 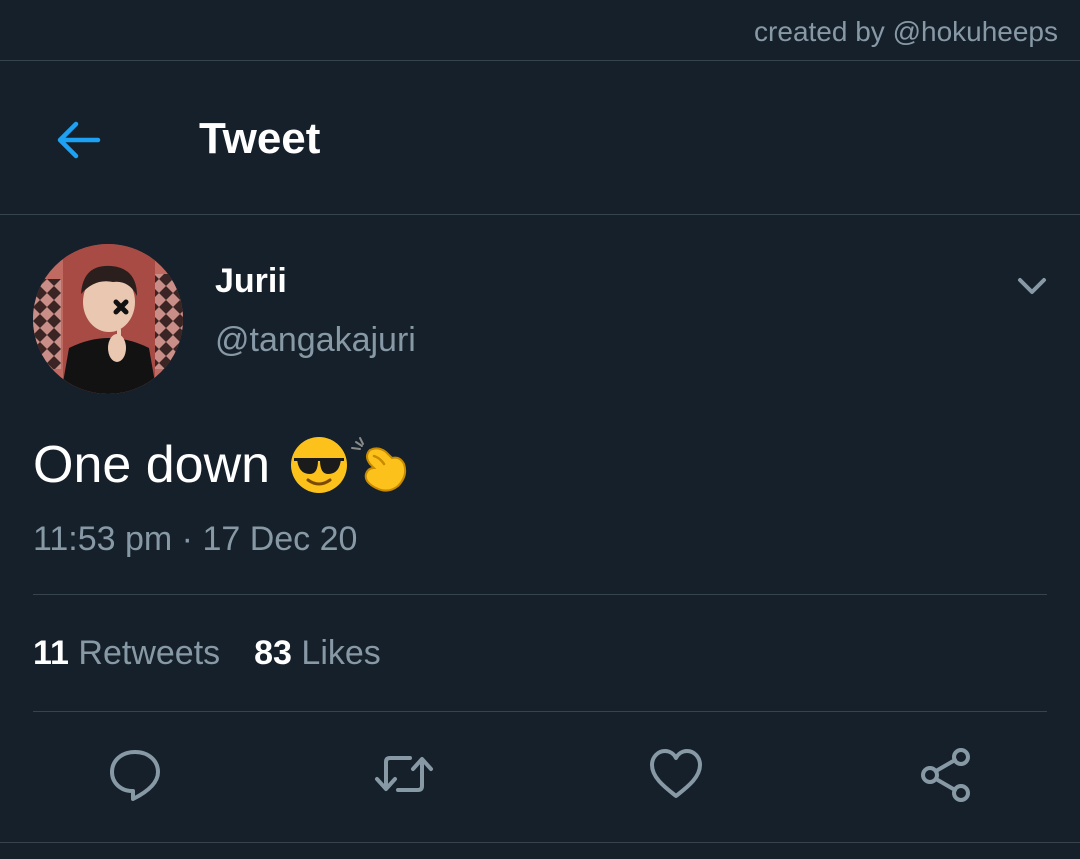 I want to click on sunglasses-emoji-icon, so click(x=319, y=465).